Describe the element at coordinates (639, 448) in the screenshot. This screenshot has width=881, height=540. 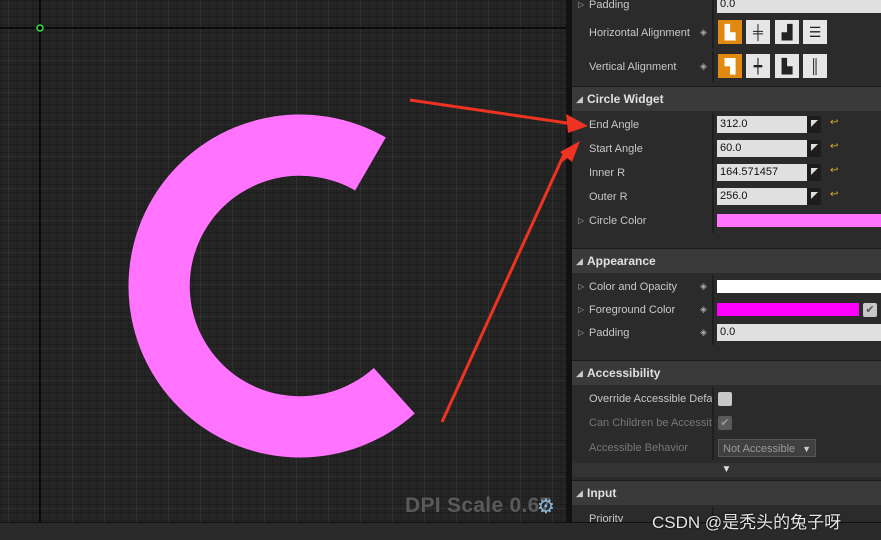
I see `accessible-behavior-label: Accessible Behavior` at that location.